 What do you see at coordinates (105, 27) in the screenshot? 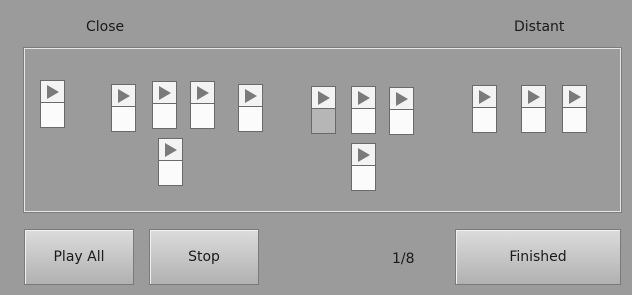
I see `close-label: Close` at bounding box center [105, 27].